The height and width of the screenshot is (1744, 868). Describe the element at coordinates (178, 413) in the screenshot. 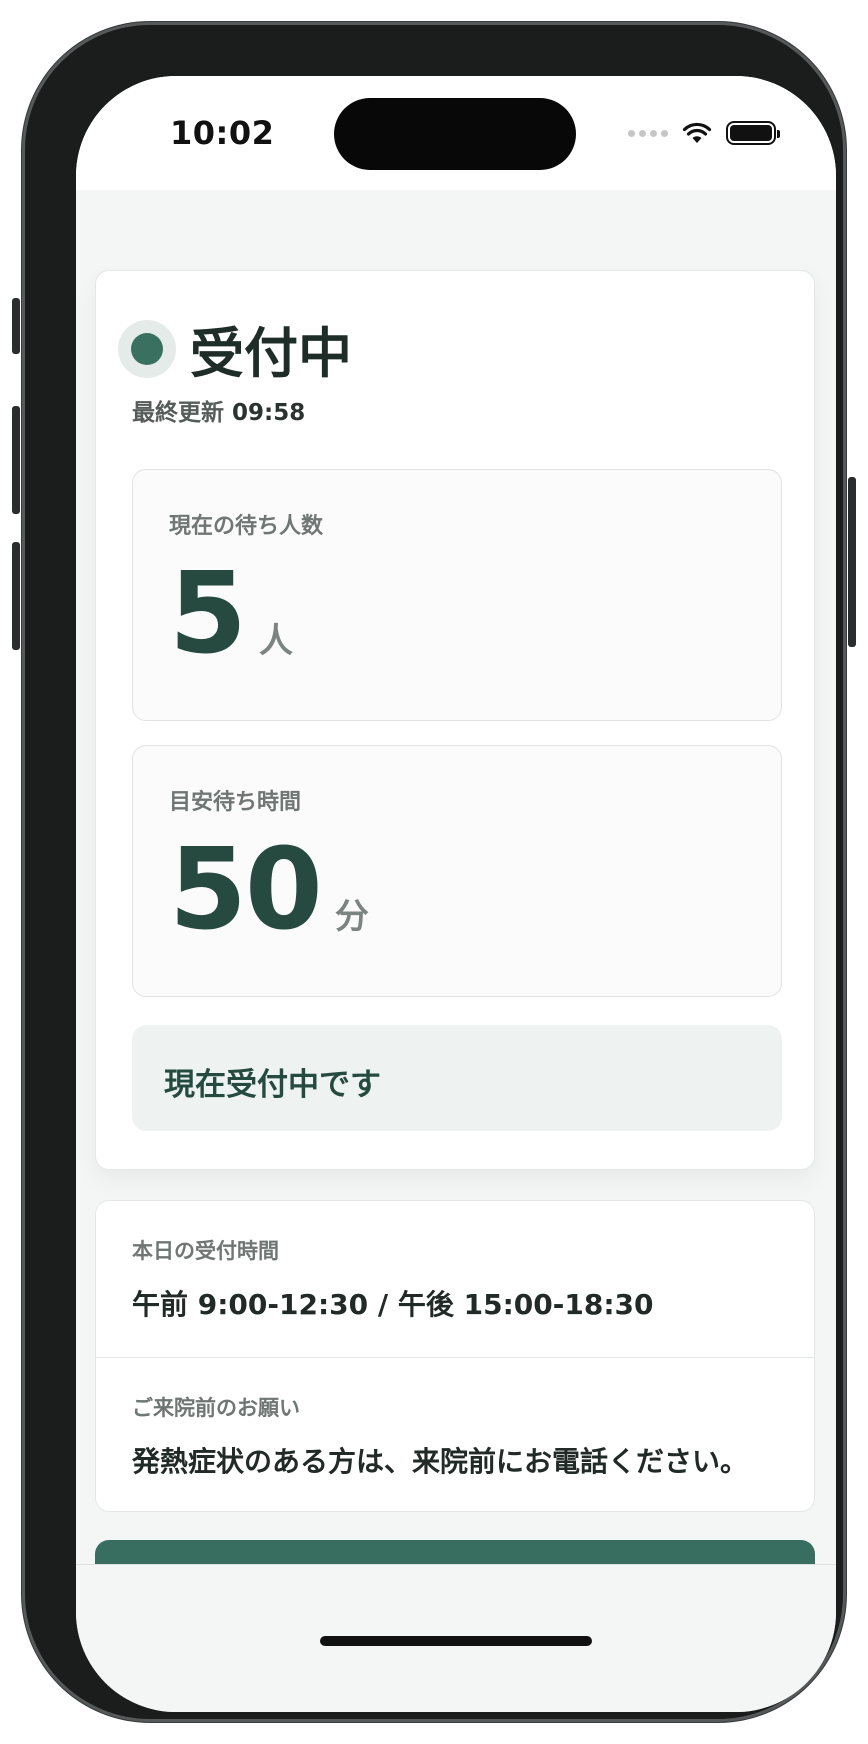

I see `last-updated-label: 最終更新` at that location.